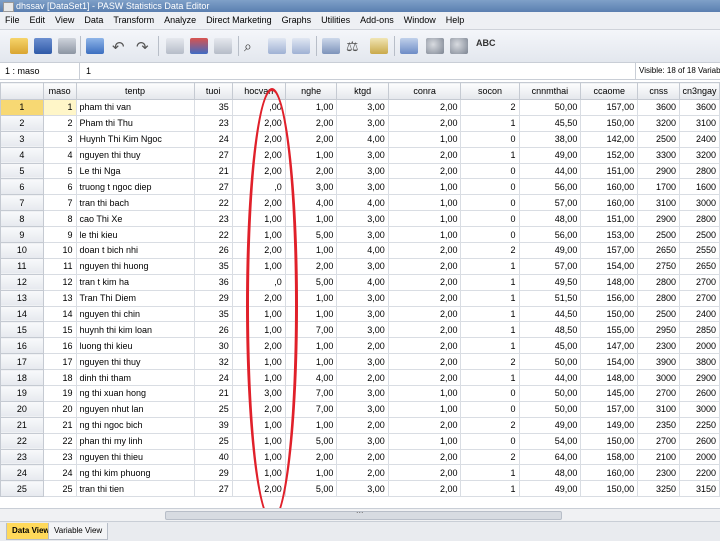  What do you see at coordinates (609, 235) in the screenshot?
I see `cell-ccaome: 153,00` at bounding box center [609, 235].